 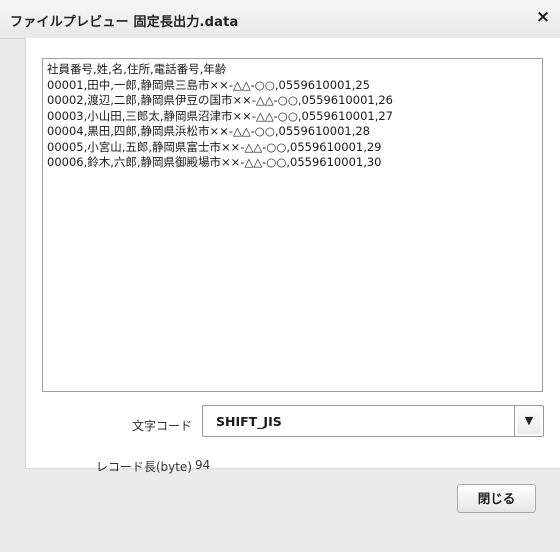 What do you see at coordinates (208, 131) in the screenshot?
I see `preview-line: 00004,黒田,四郎,静岡県浜松市××-△△-○○,0559610001,28` at bounding box center [208, 131].